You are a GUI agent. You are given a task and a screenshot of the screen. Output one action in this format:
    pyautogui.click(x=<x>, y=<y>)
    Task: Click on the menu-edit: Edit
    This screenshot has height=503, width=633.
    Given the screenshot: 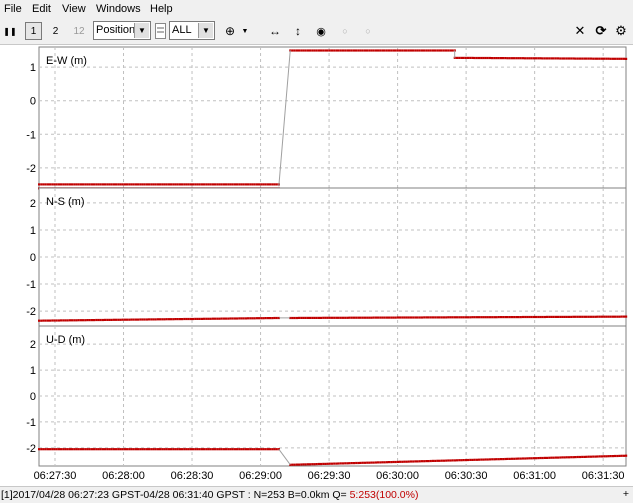 What is the action you would take?
    pyautogui.click(x=41, y=9)
    